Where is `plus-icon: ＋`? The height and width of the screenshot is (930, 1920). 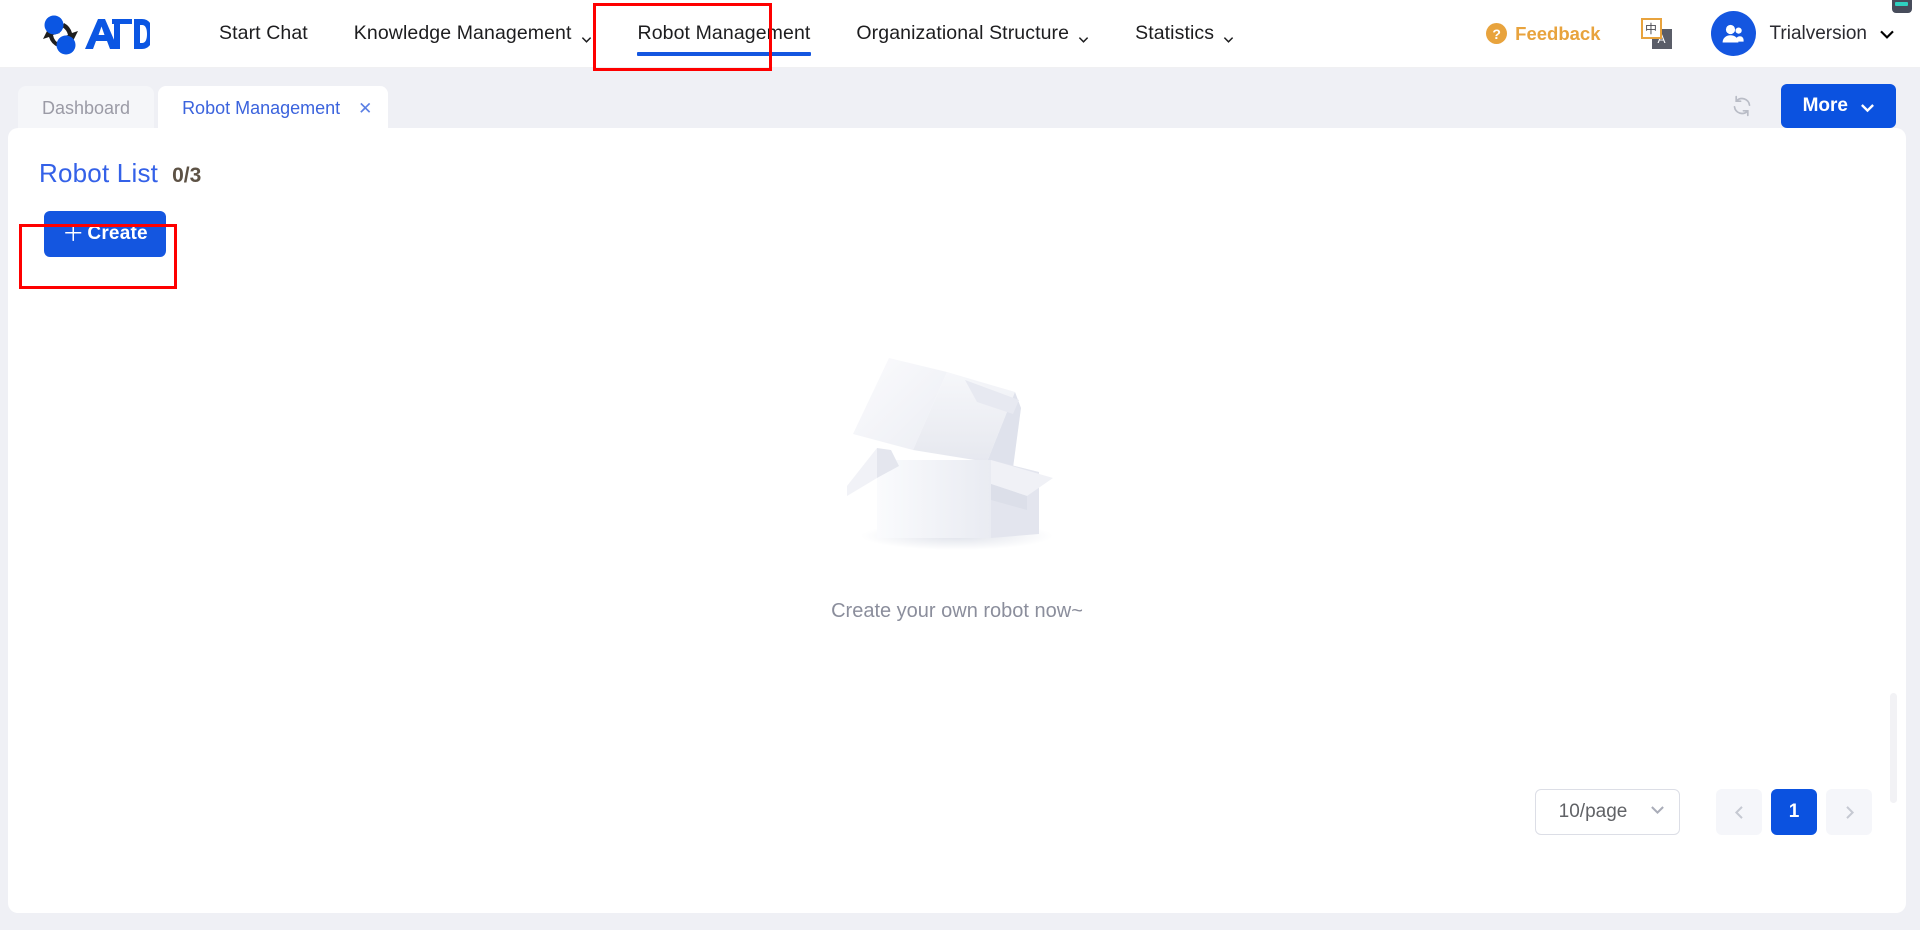 plus-icon: ＋ is located at coordinates (73, 233).